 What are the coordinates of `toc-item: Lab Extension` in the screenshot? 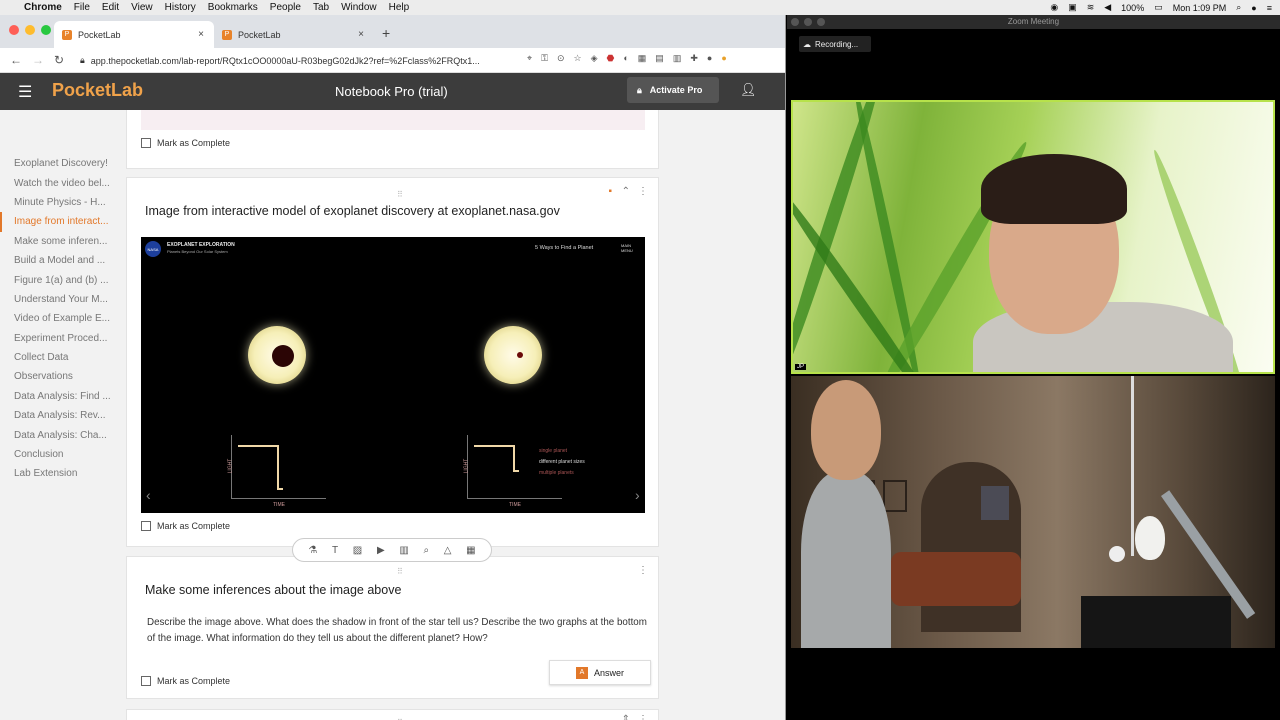 It's located at (58, 473).